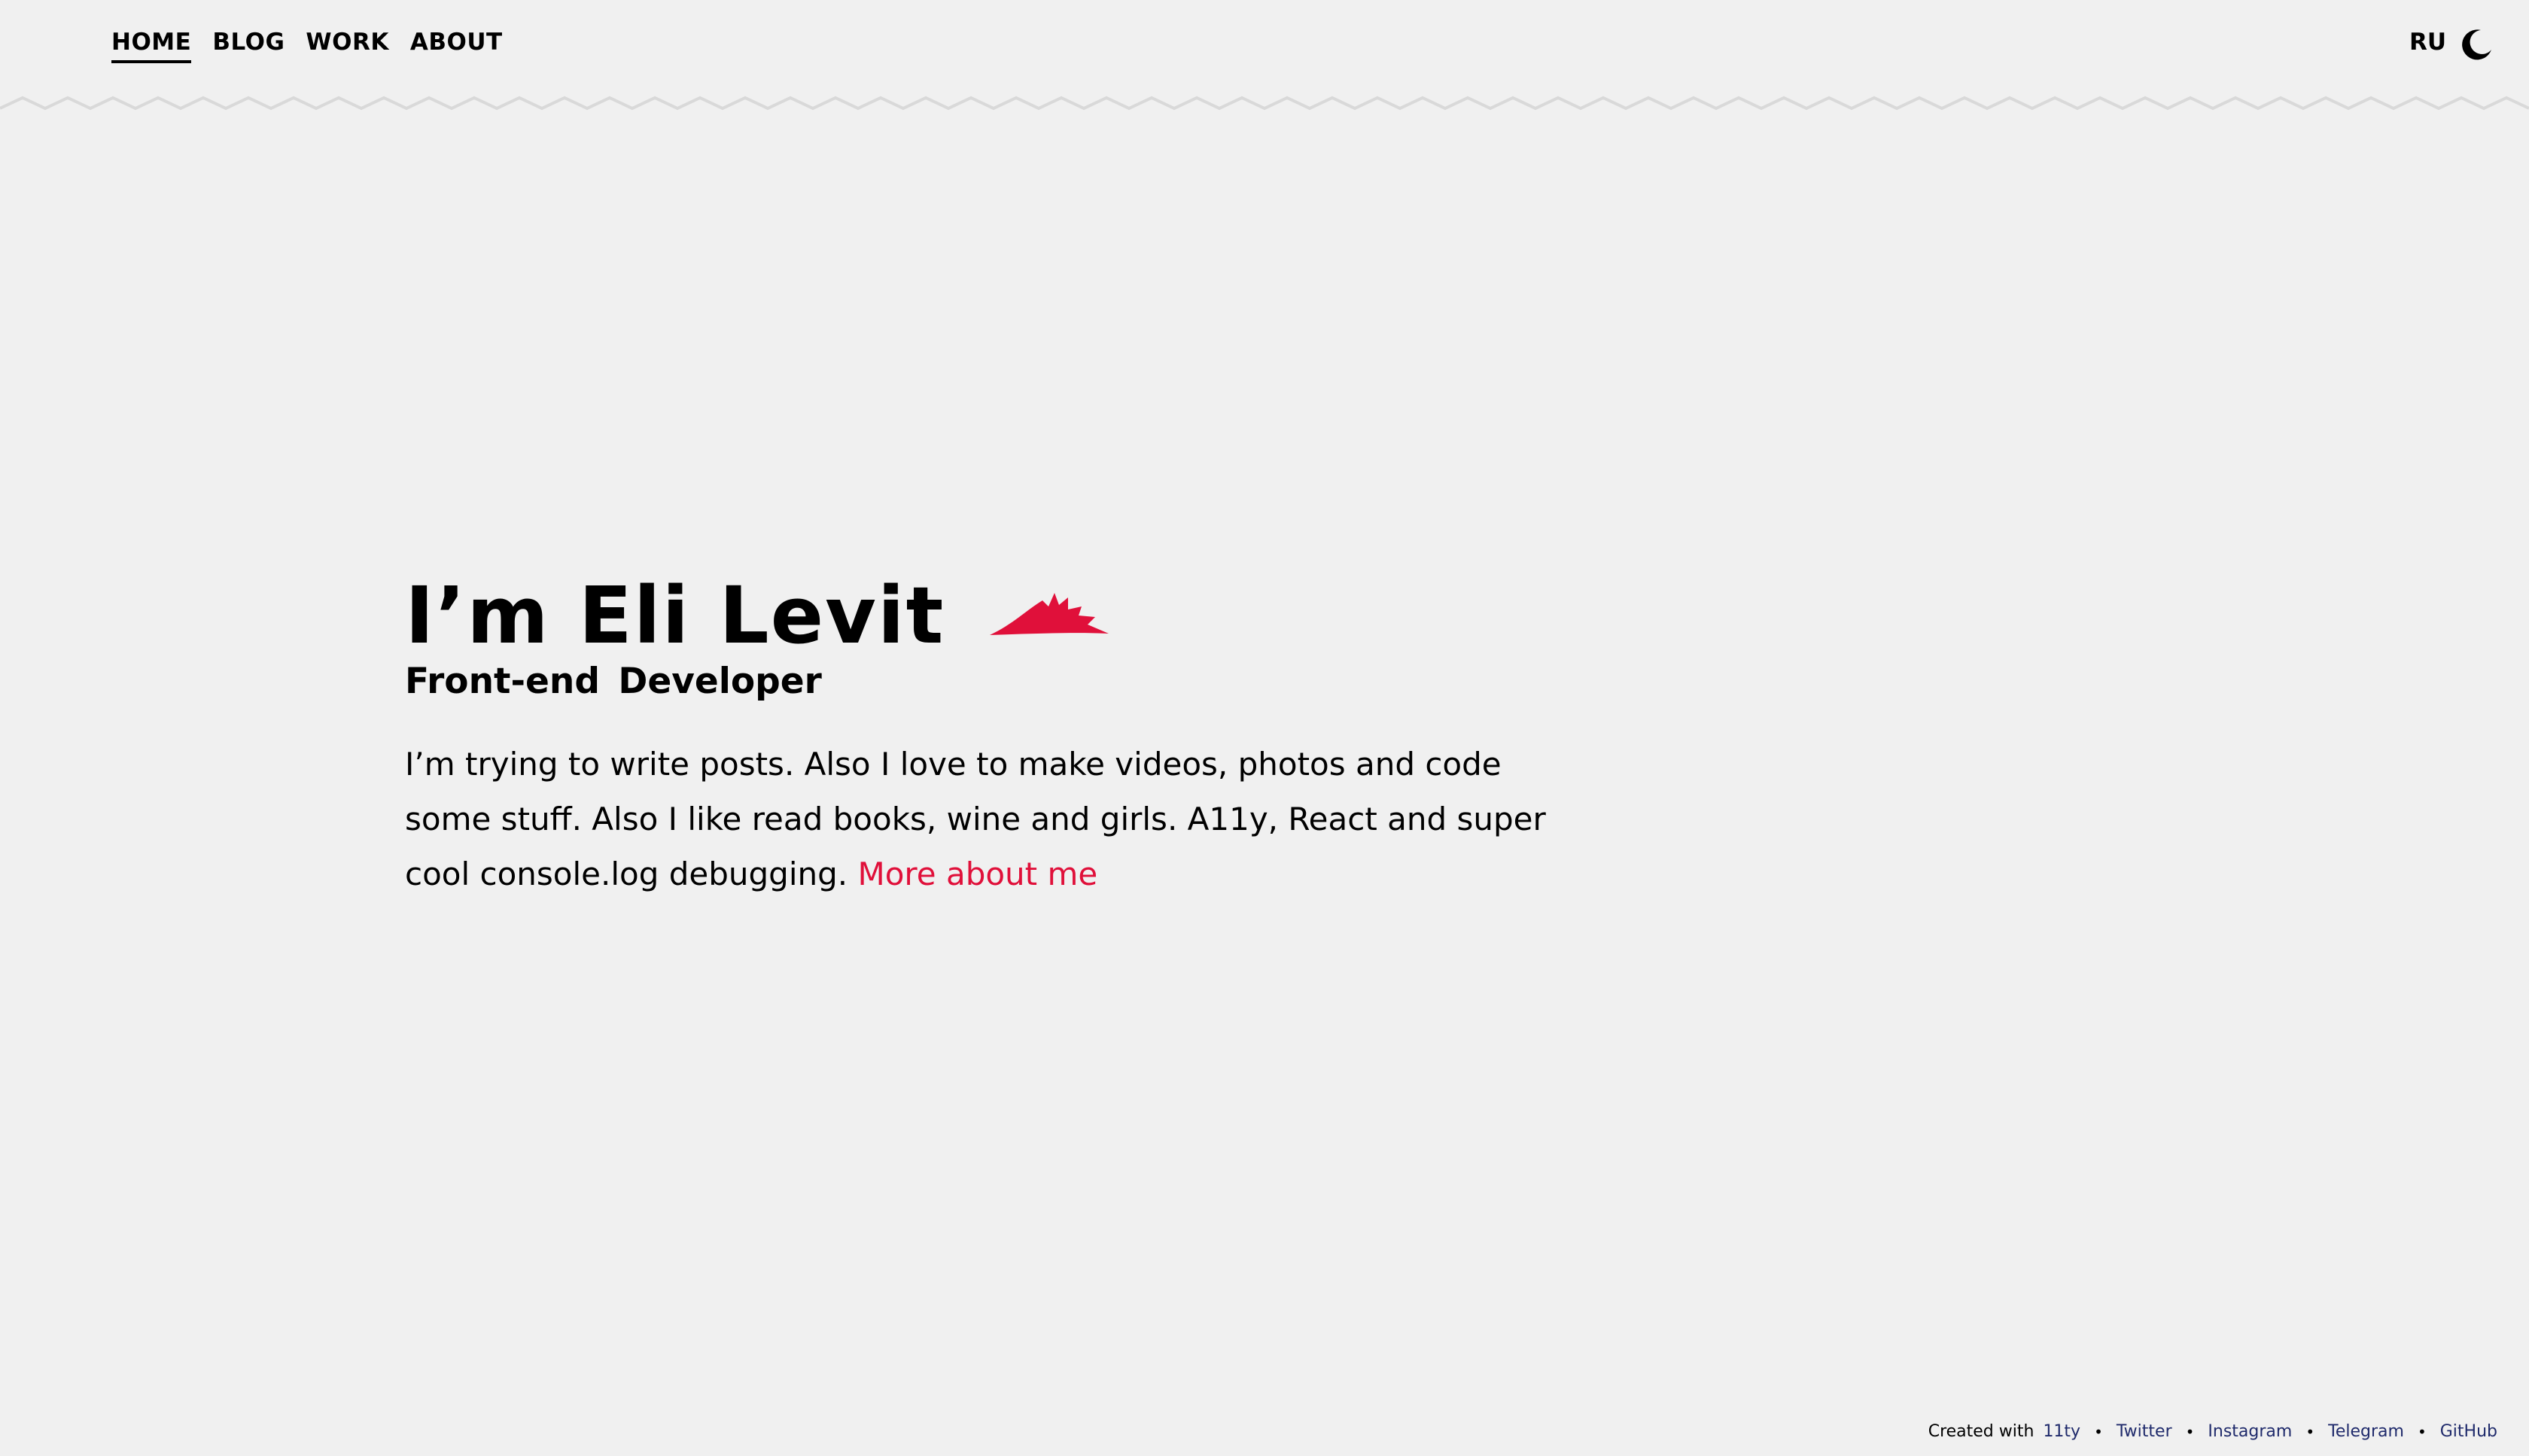  Describe the element at coordinates (456, 46) in the screenshot. I see `nav-item-about: ABOUT` at that location.